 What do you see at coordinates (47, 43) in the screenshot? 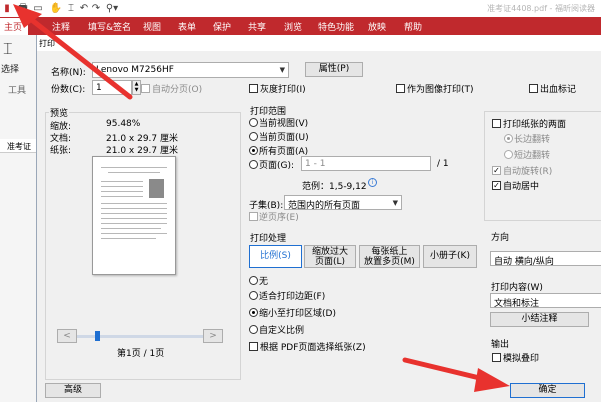
I see `dialog-title: 打印` at bounding box center [47, 43].